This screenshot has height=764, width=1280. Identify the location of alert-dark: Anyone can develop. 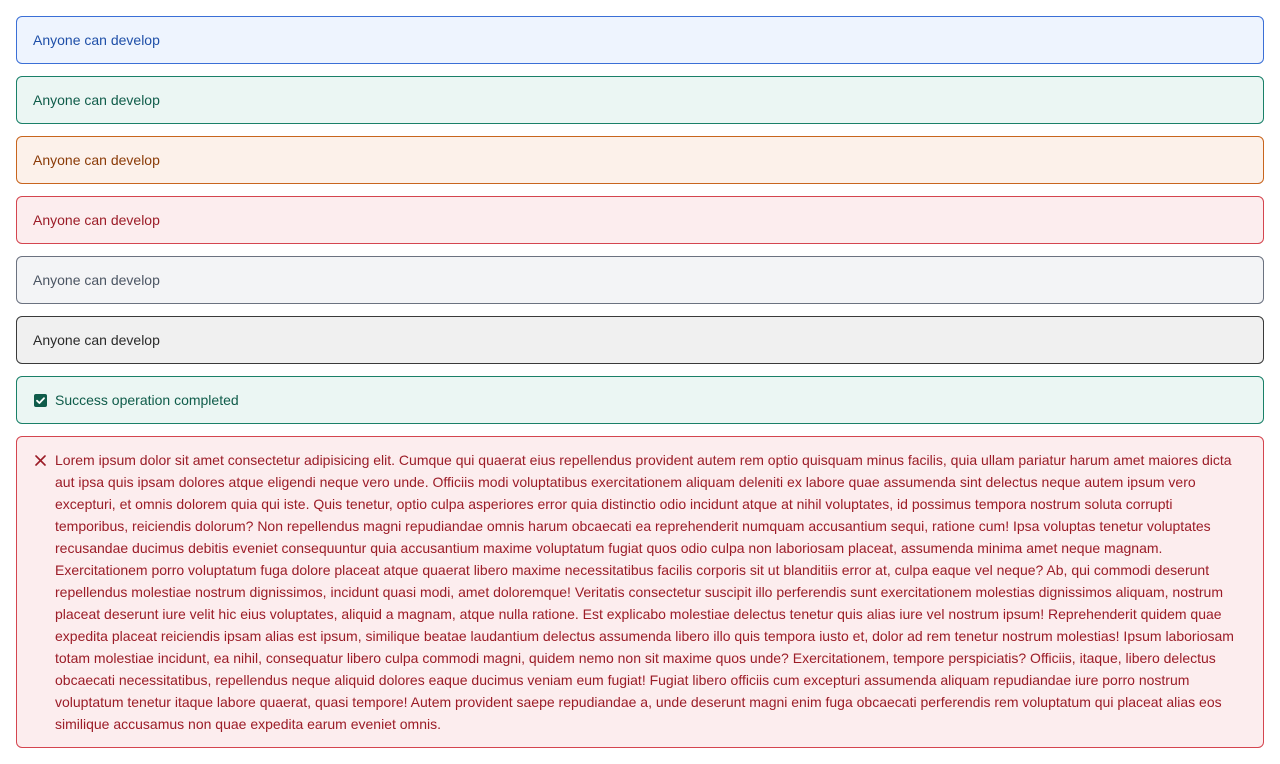
(640, 340).